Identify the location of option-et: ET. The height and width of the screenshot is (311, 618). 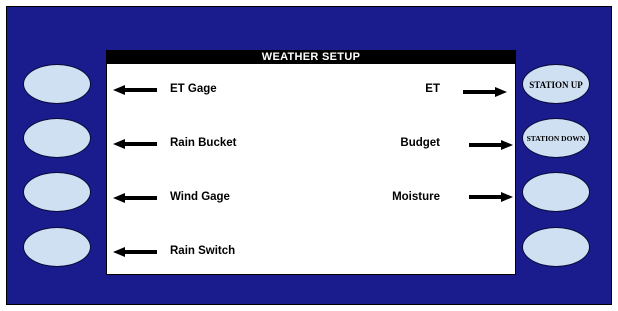
(432, 89).